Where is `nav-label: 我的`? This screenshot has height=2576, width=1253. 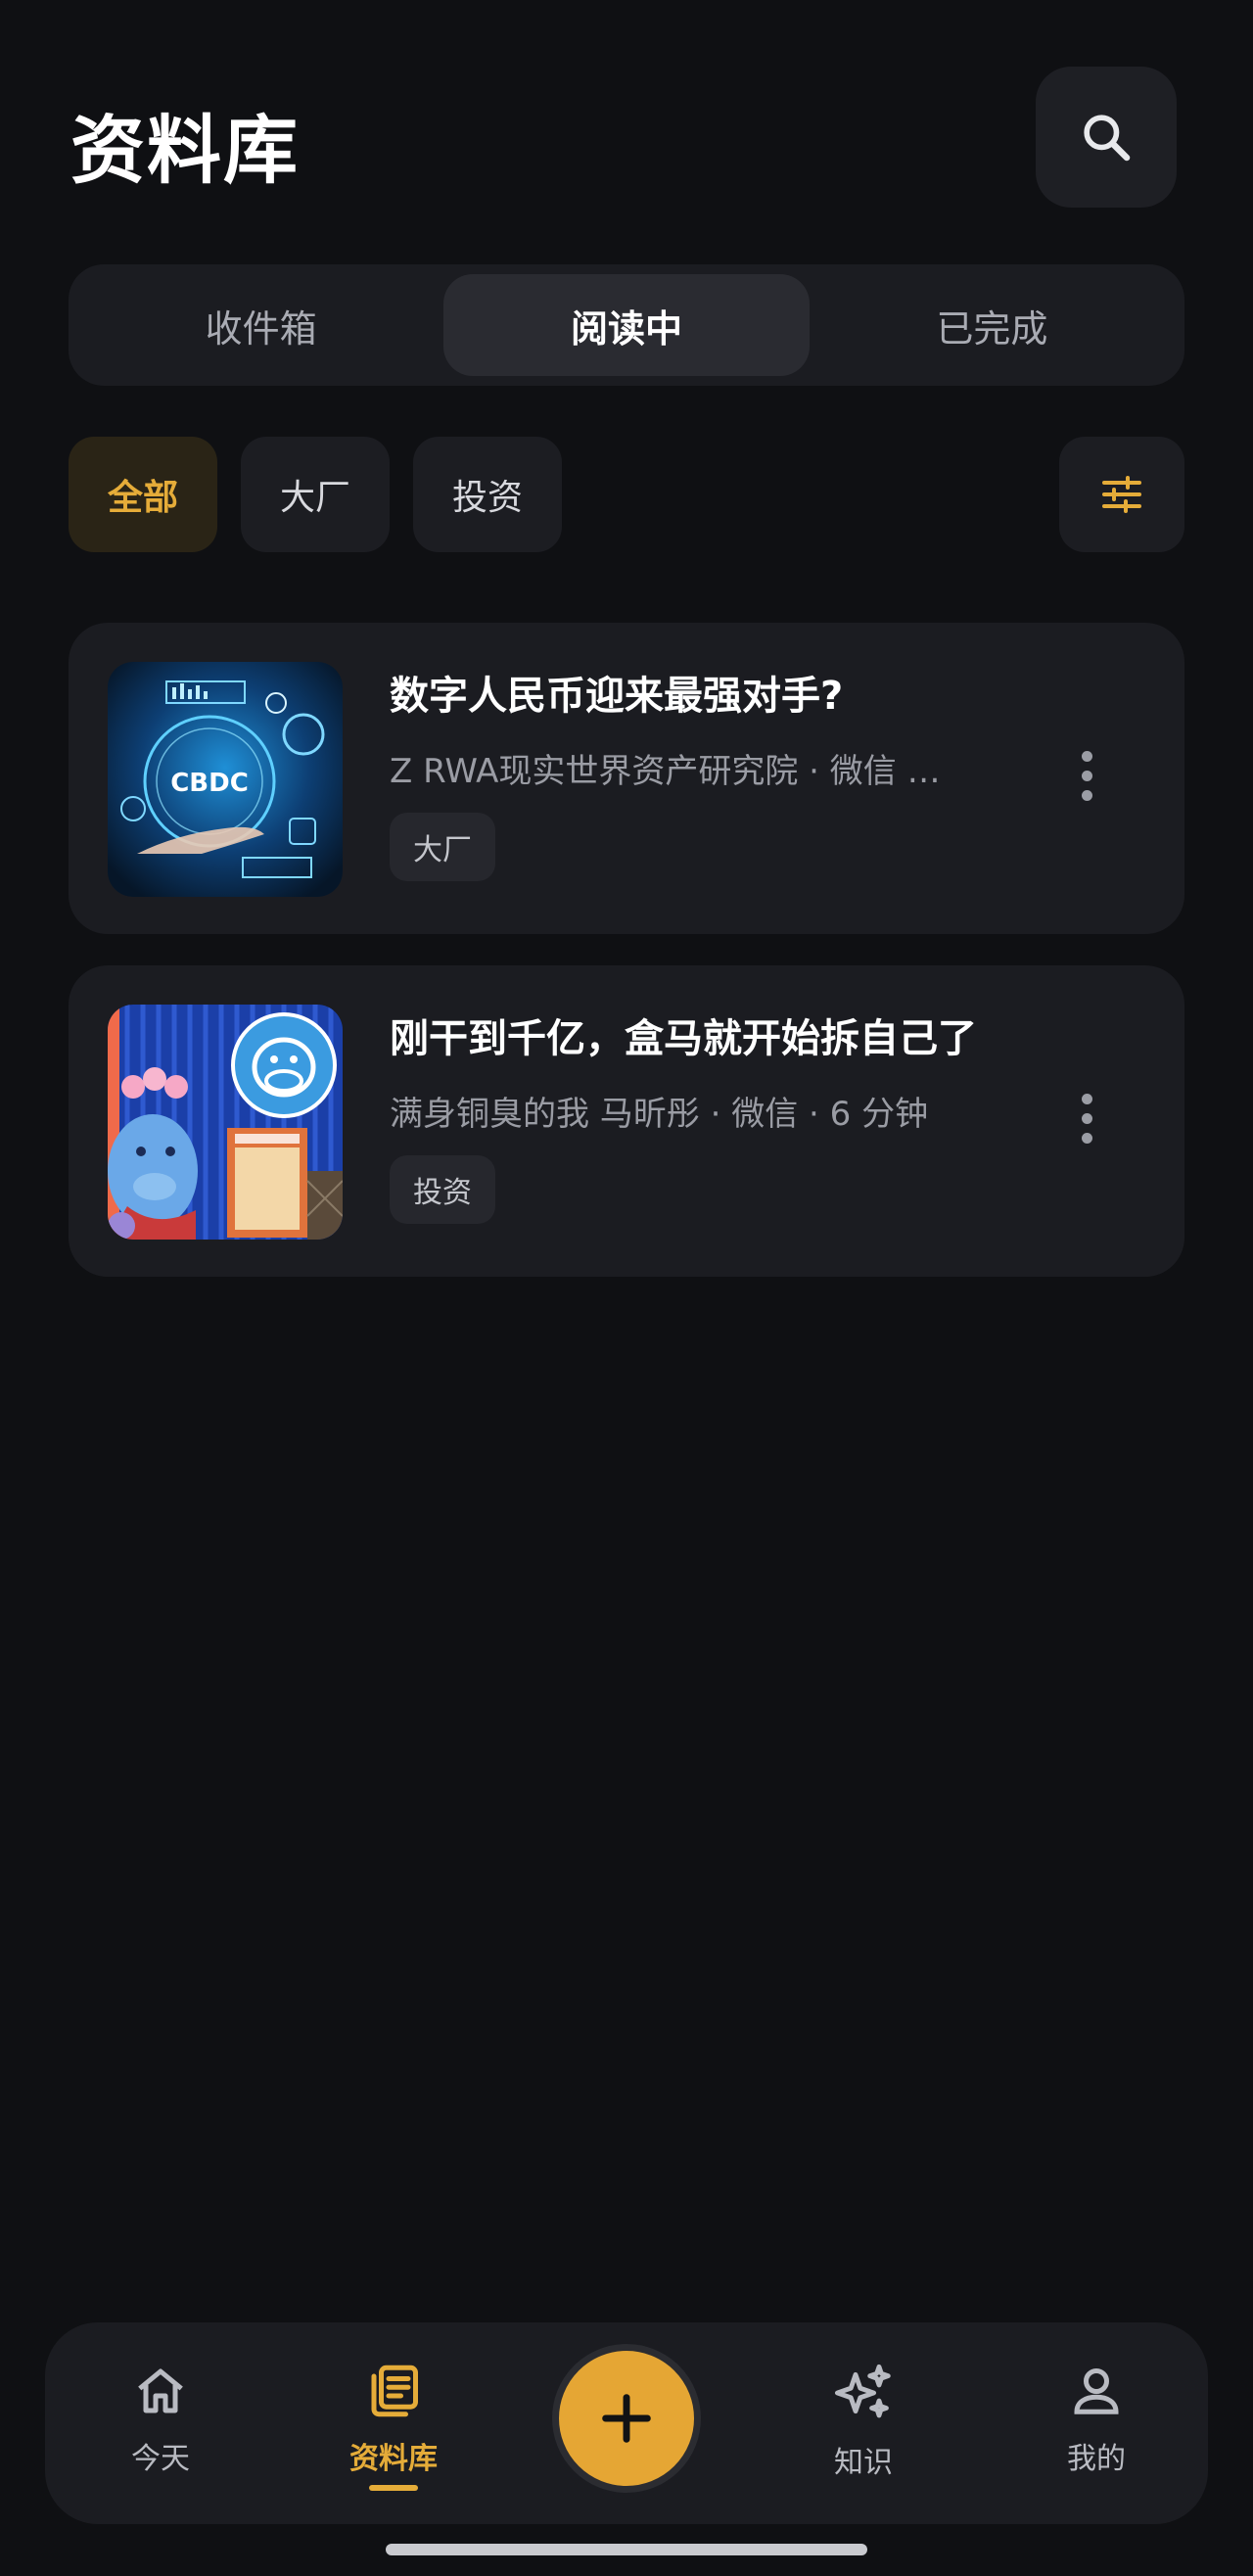
nav-label: 我的 is located at coordinates (1096, 2459).